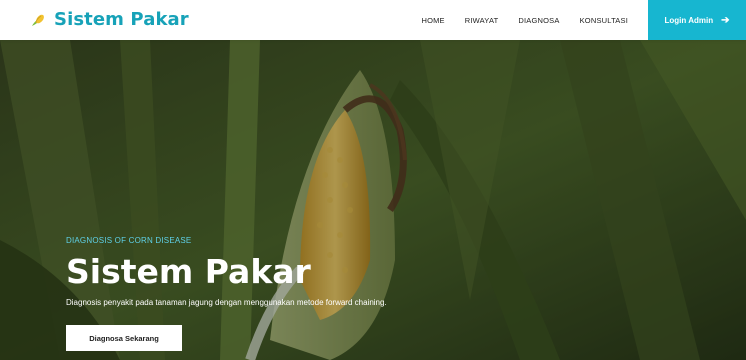 The image size is (746, 360). I want to click on nav-menu: HOME RIWAYAT DIAGNOSA KONSULTASI, so click(524, 20).